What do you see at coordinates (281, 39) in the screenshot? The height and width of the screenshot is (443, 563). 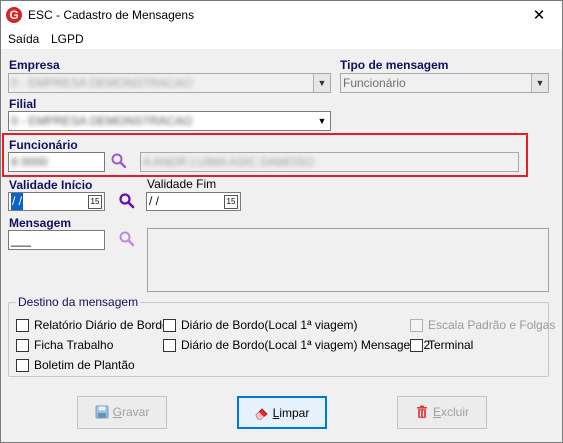 I see `menu-bar: Saída LGPD` at bounding box center [281, 39].